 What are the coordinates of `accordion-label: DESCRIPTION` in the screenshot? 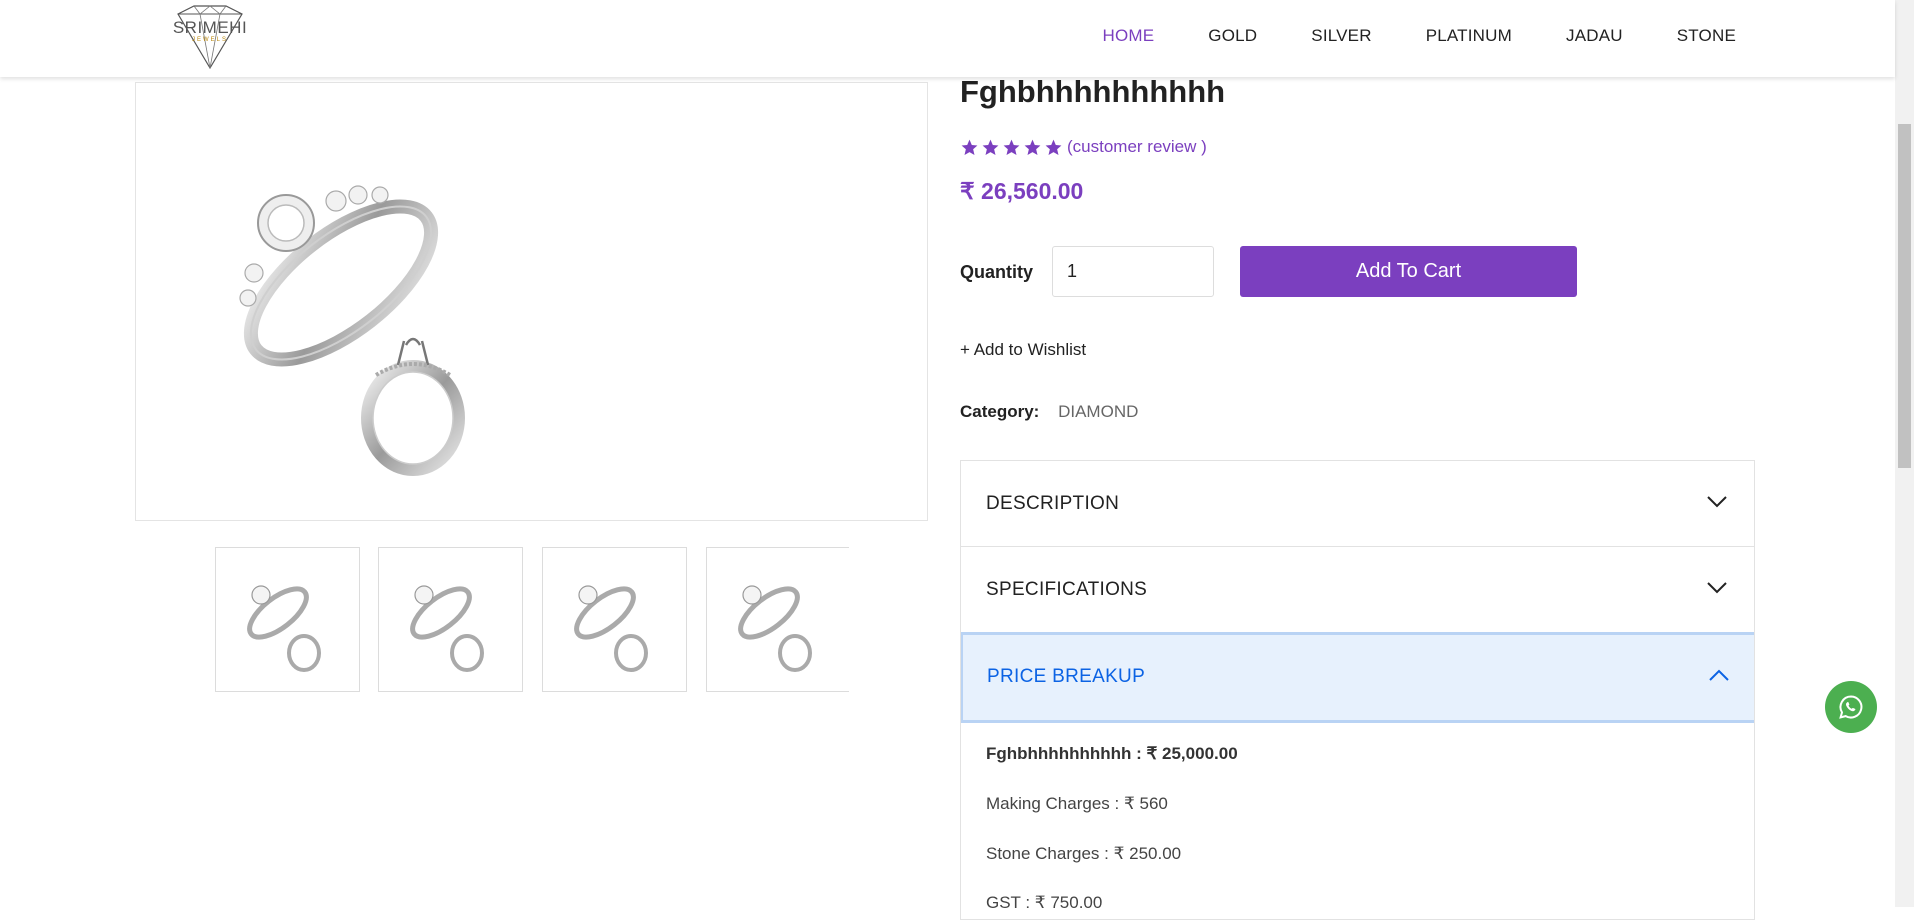 It's located at (1053, 503).